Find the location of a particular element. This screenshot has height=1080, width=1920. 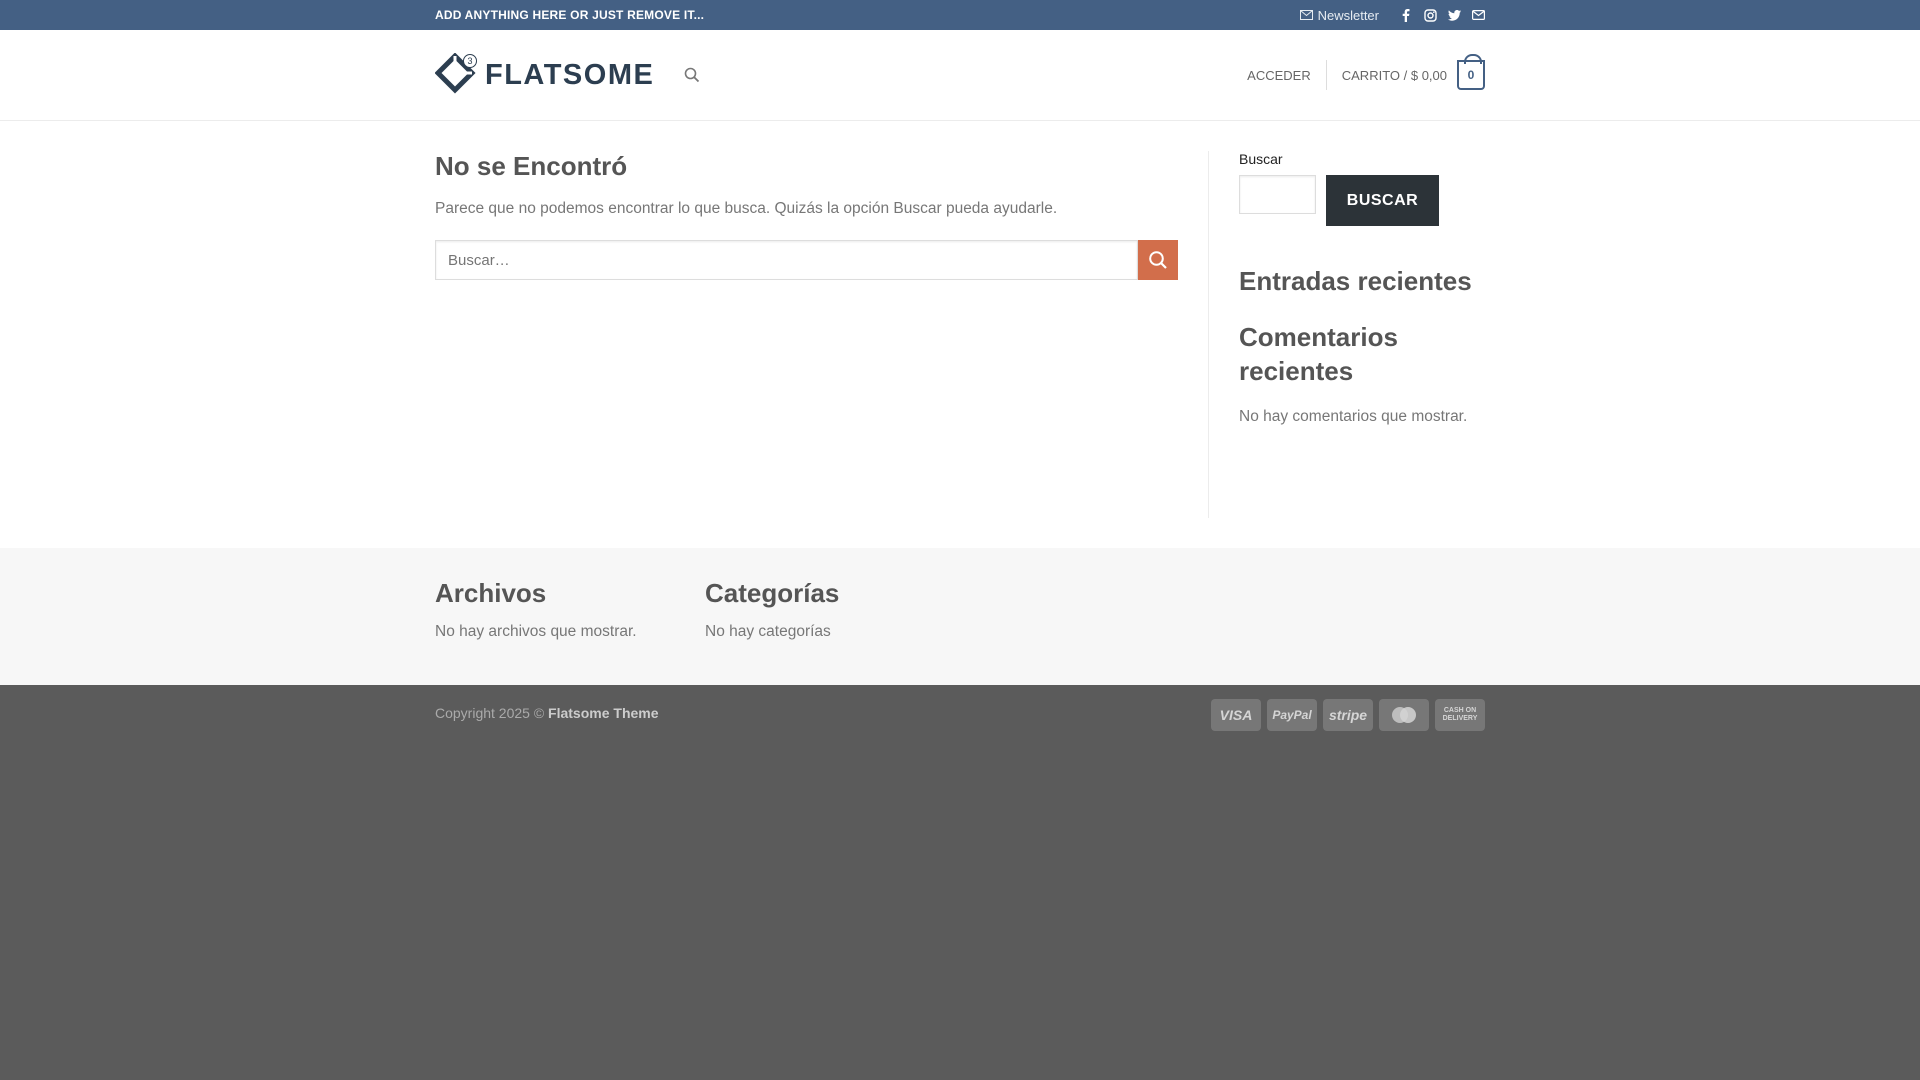

twitter-icon is located at coordinates (1454, 15).